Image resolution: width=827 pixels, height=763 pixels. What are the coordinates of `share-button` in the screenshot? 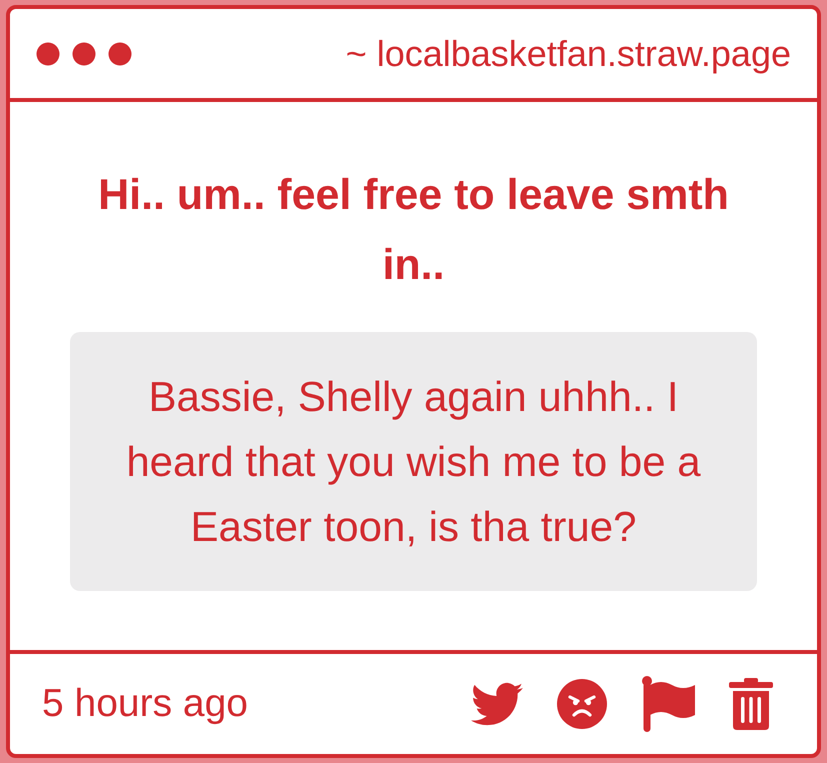 It's located at (497, 704).